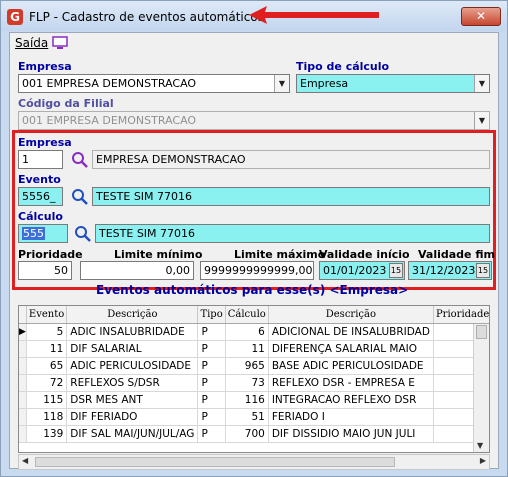 This screenshot has height=477, width=508. I want to click on empresa-select-value: 001 EMPRESA DEMONSTRACAO, so click(109, 83).